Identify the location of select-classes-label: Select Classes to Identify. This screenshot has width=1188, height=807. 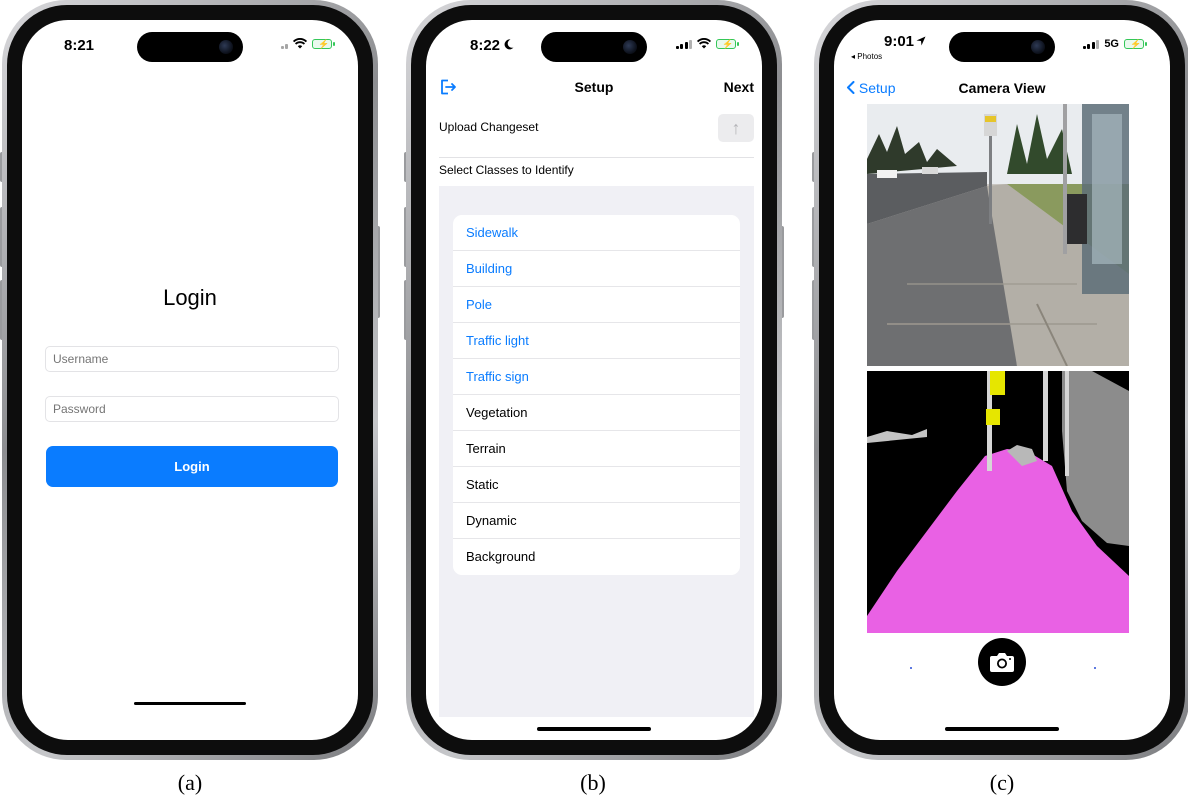
(506, 170).